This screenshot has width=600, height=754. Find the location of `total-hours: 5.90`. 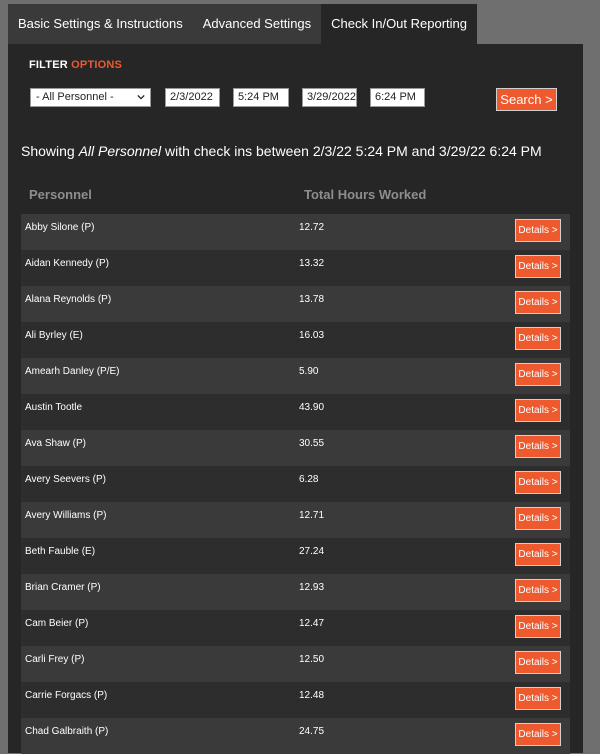

total-hours: 5.90 is located at coordinates (309, 371).